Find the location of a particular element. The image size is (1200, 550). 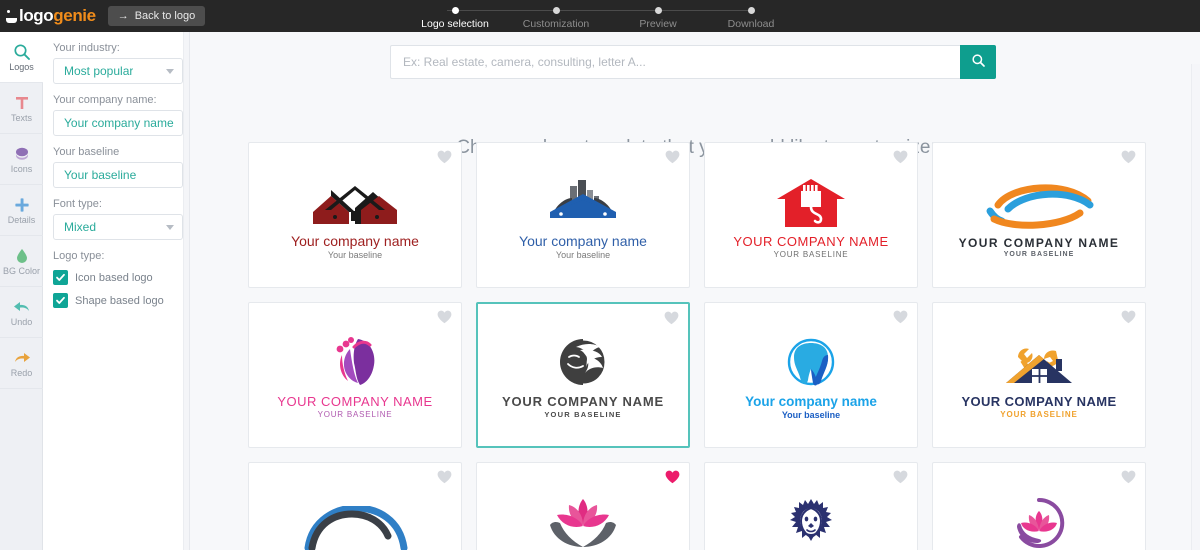

lion-head-icon is located at coordinates (811, 522).